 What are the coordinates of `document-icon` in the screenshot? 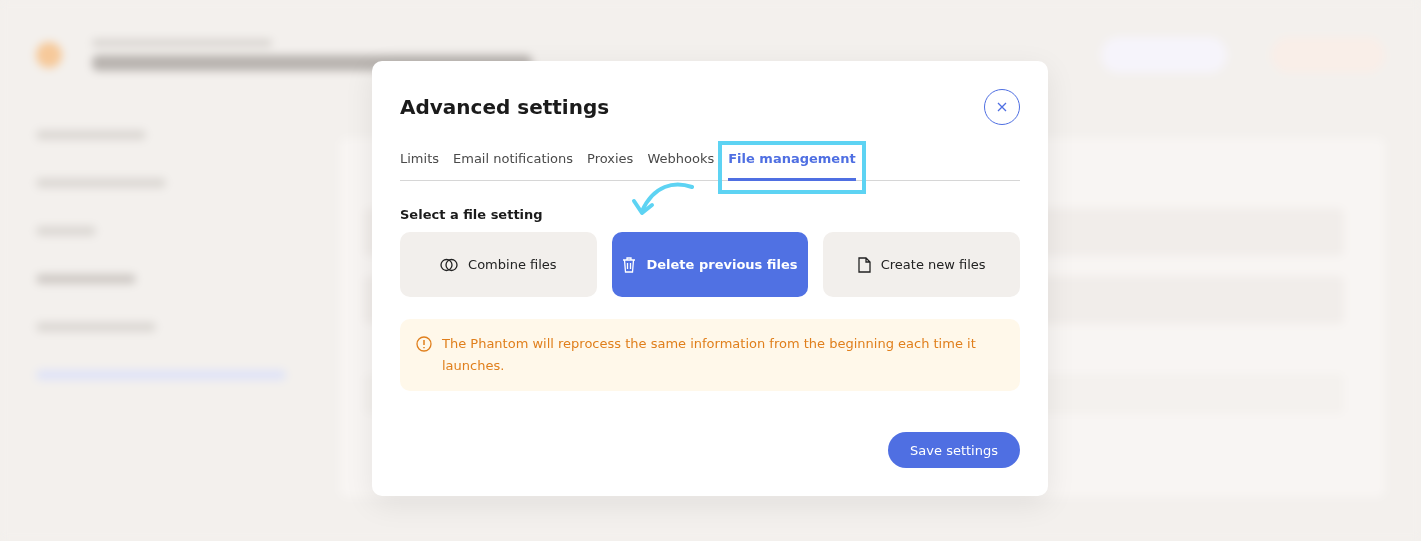 It's located at (864, 264).